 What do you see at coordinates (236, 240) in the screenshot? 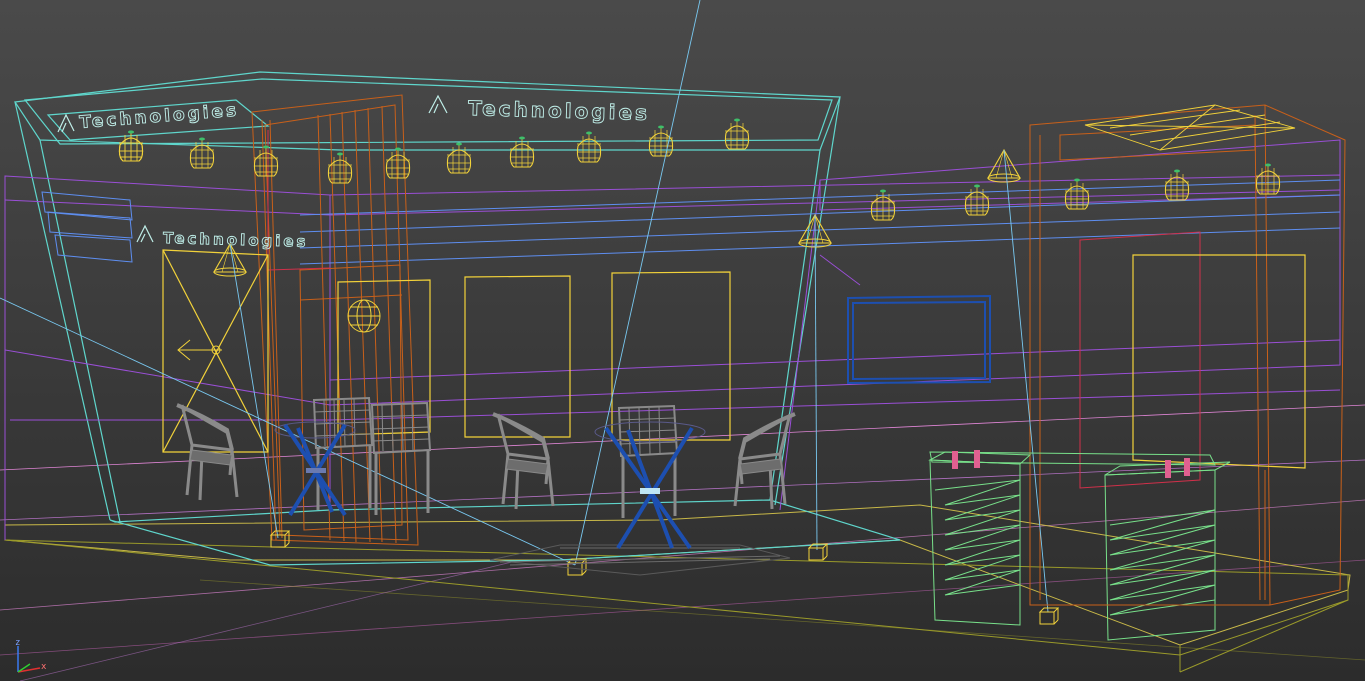
I see `sign-lower-text: Technologies` at bounding box center [236, 240].